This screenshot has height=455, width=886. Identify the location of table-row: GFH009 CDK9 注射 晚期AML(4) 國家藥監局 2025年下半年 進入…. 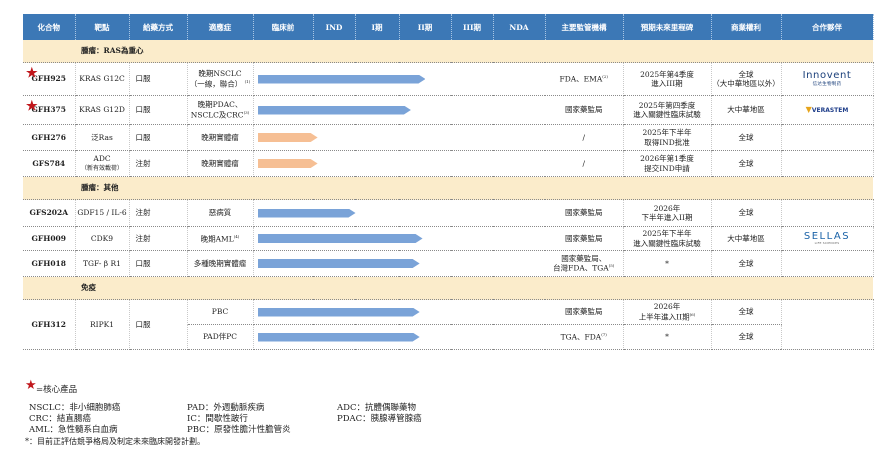
(448, 238).